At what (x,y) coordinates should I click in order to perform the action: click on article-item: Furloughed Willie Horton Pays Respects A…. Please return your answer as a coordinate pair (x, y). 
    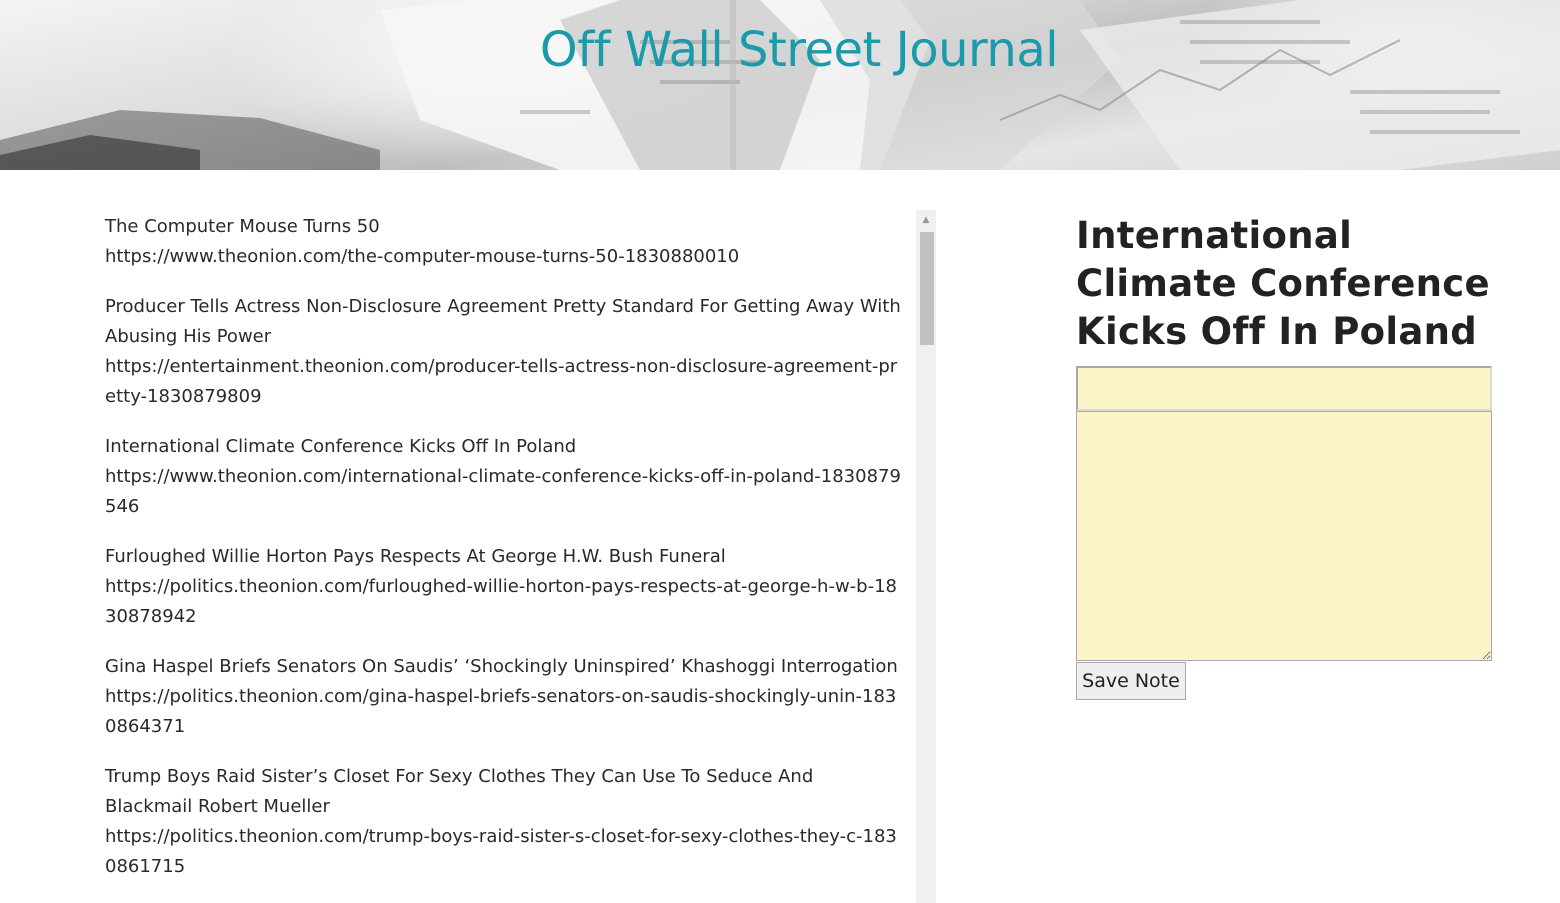
    Looking at the image, I should click on (505, 587).